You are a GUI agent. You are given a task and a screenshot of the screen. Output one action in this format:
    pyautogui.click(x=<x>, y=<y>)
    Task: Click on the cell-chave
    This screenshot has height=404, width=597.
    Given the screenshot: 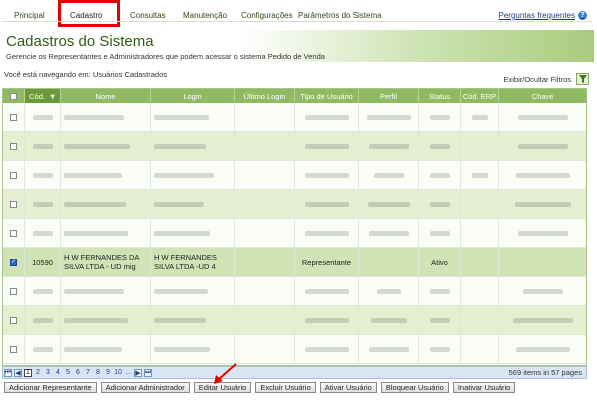 What is the action you would take?
    pyautogui.click(x=542, y=262)
    